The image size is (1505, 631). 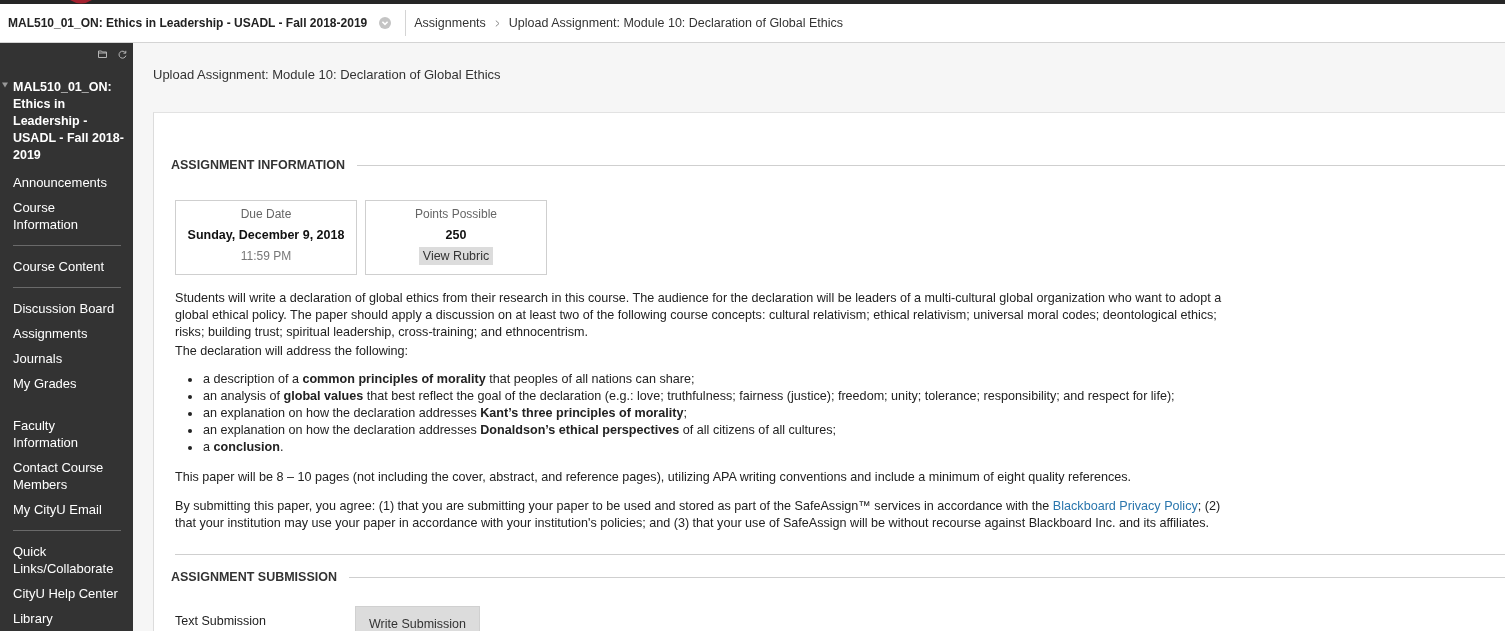 What do you see at coordinates (417, 618) in the screenshot?
I see `write-submission-button: Write Submission` at bounding box center [417, 618].